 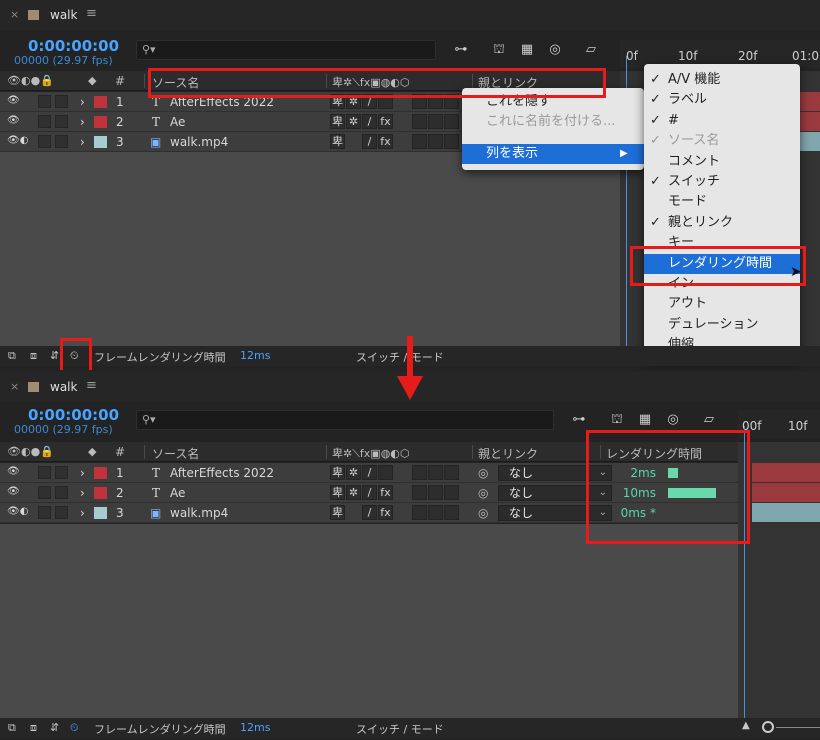 What do you see at coordinates (744, 573) in the screenshot?
I see `playhead-line` at bounding box center [744, 573].